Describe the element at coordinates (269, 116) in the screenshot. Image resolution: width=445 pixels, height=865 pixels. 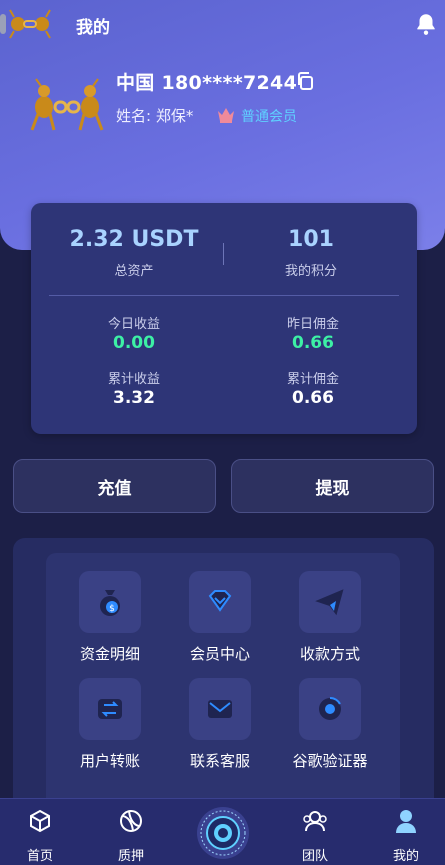
I see `member-level: 普通会员` at that location.